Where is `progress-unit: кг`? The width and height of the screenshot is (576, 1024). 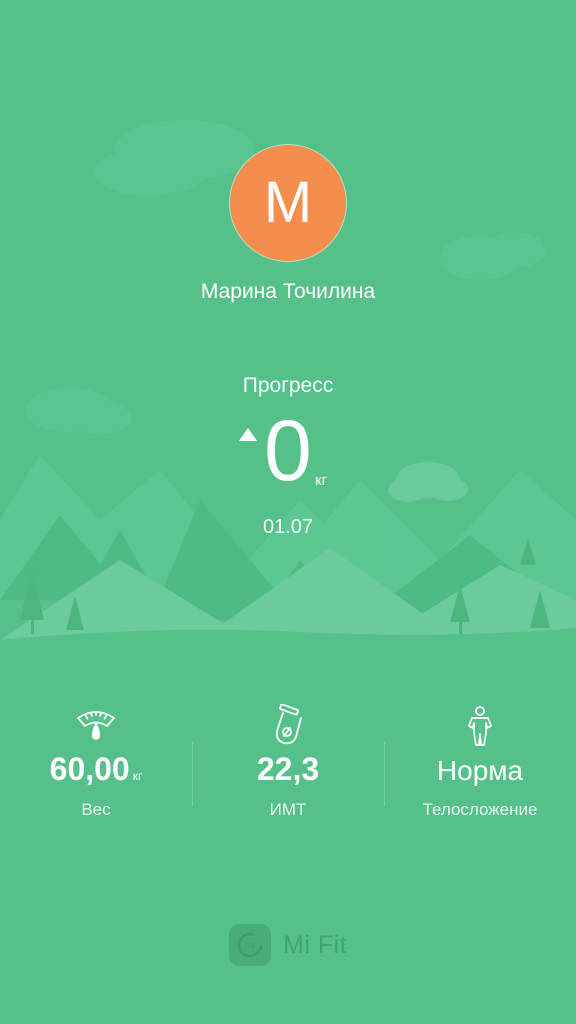
progress-unit: кг is located at coordinates (321, 480).